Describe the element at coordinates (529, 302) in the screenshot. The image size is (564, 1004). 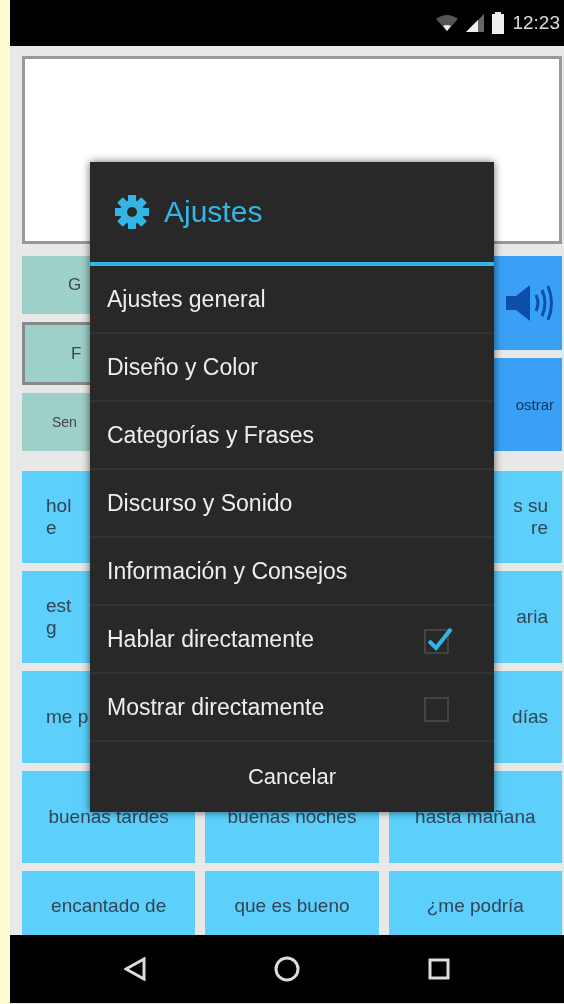
I see `speaker-icon` at that location.